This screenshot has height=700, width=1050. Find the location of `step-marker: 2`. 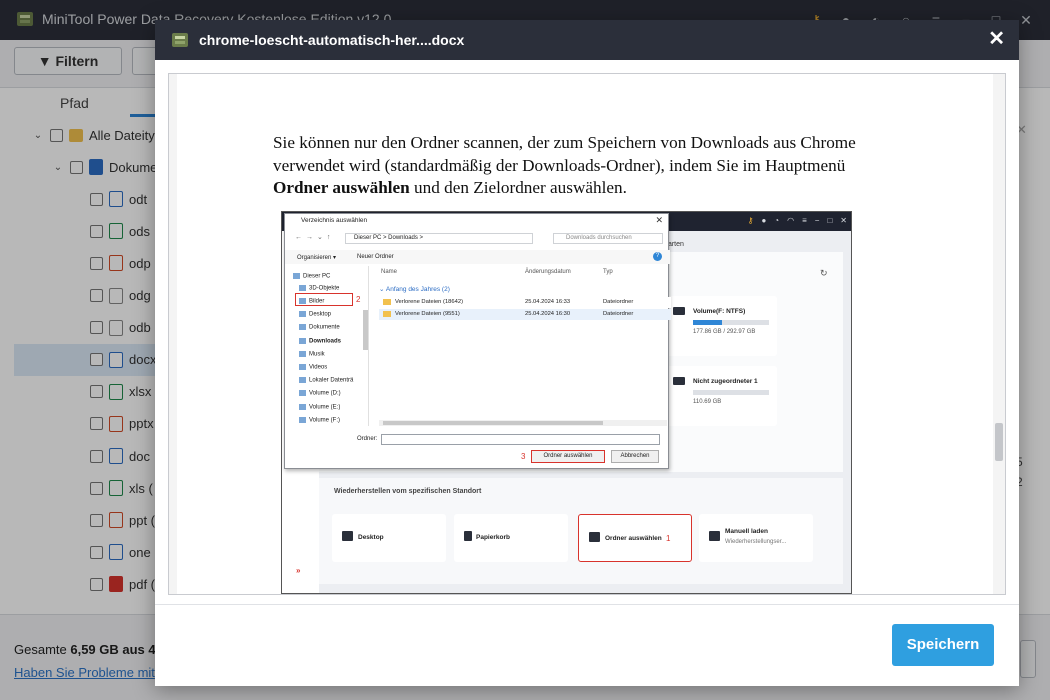

step-marker: 2 is located at coordinates (358, 299).